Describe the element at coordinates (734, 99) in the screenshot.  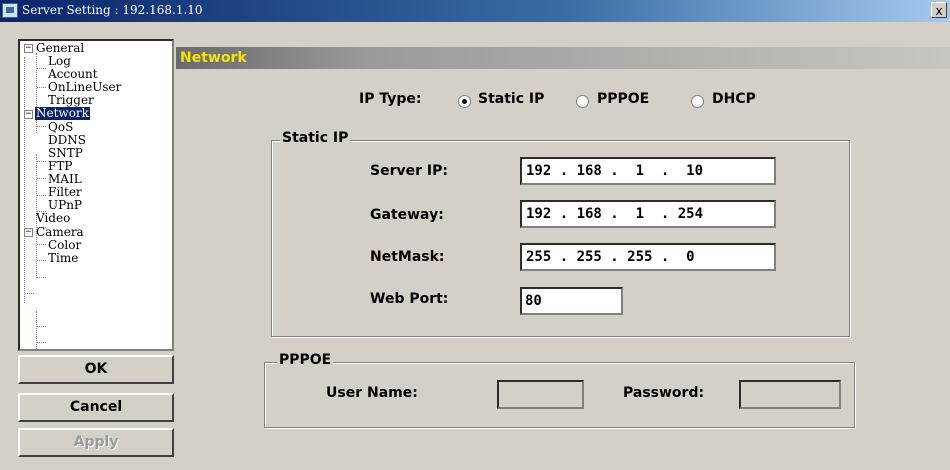
I see `dhcp-option-label: DHCP` at that location.